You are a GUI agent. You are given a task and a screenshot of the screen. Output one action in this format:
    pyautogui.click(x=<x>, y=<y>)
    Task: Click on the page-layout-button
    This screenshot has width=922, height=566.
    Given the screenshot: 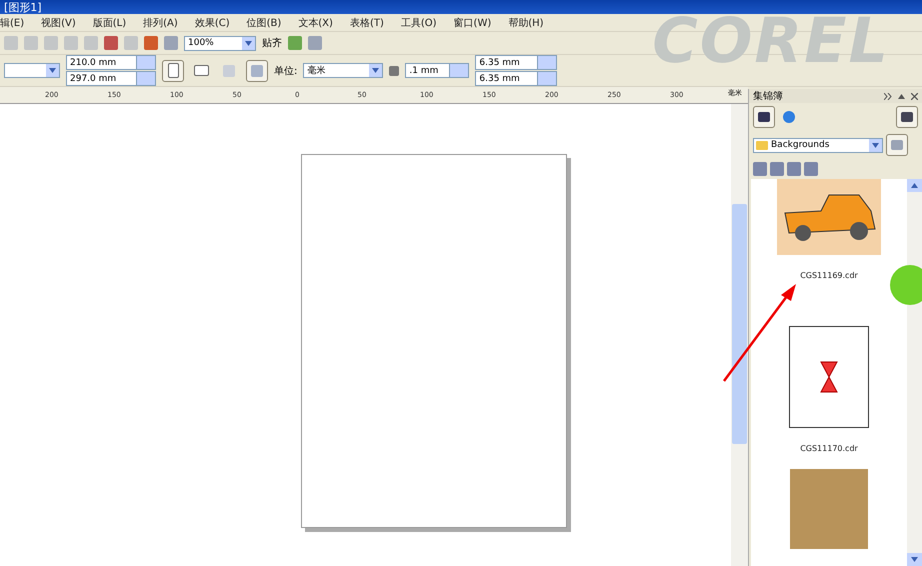 What is the action you would take?
    pyautogui.click(x=257, y=71)
    